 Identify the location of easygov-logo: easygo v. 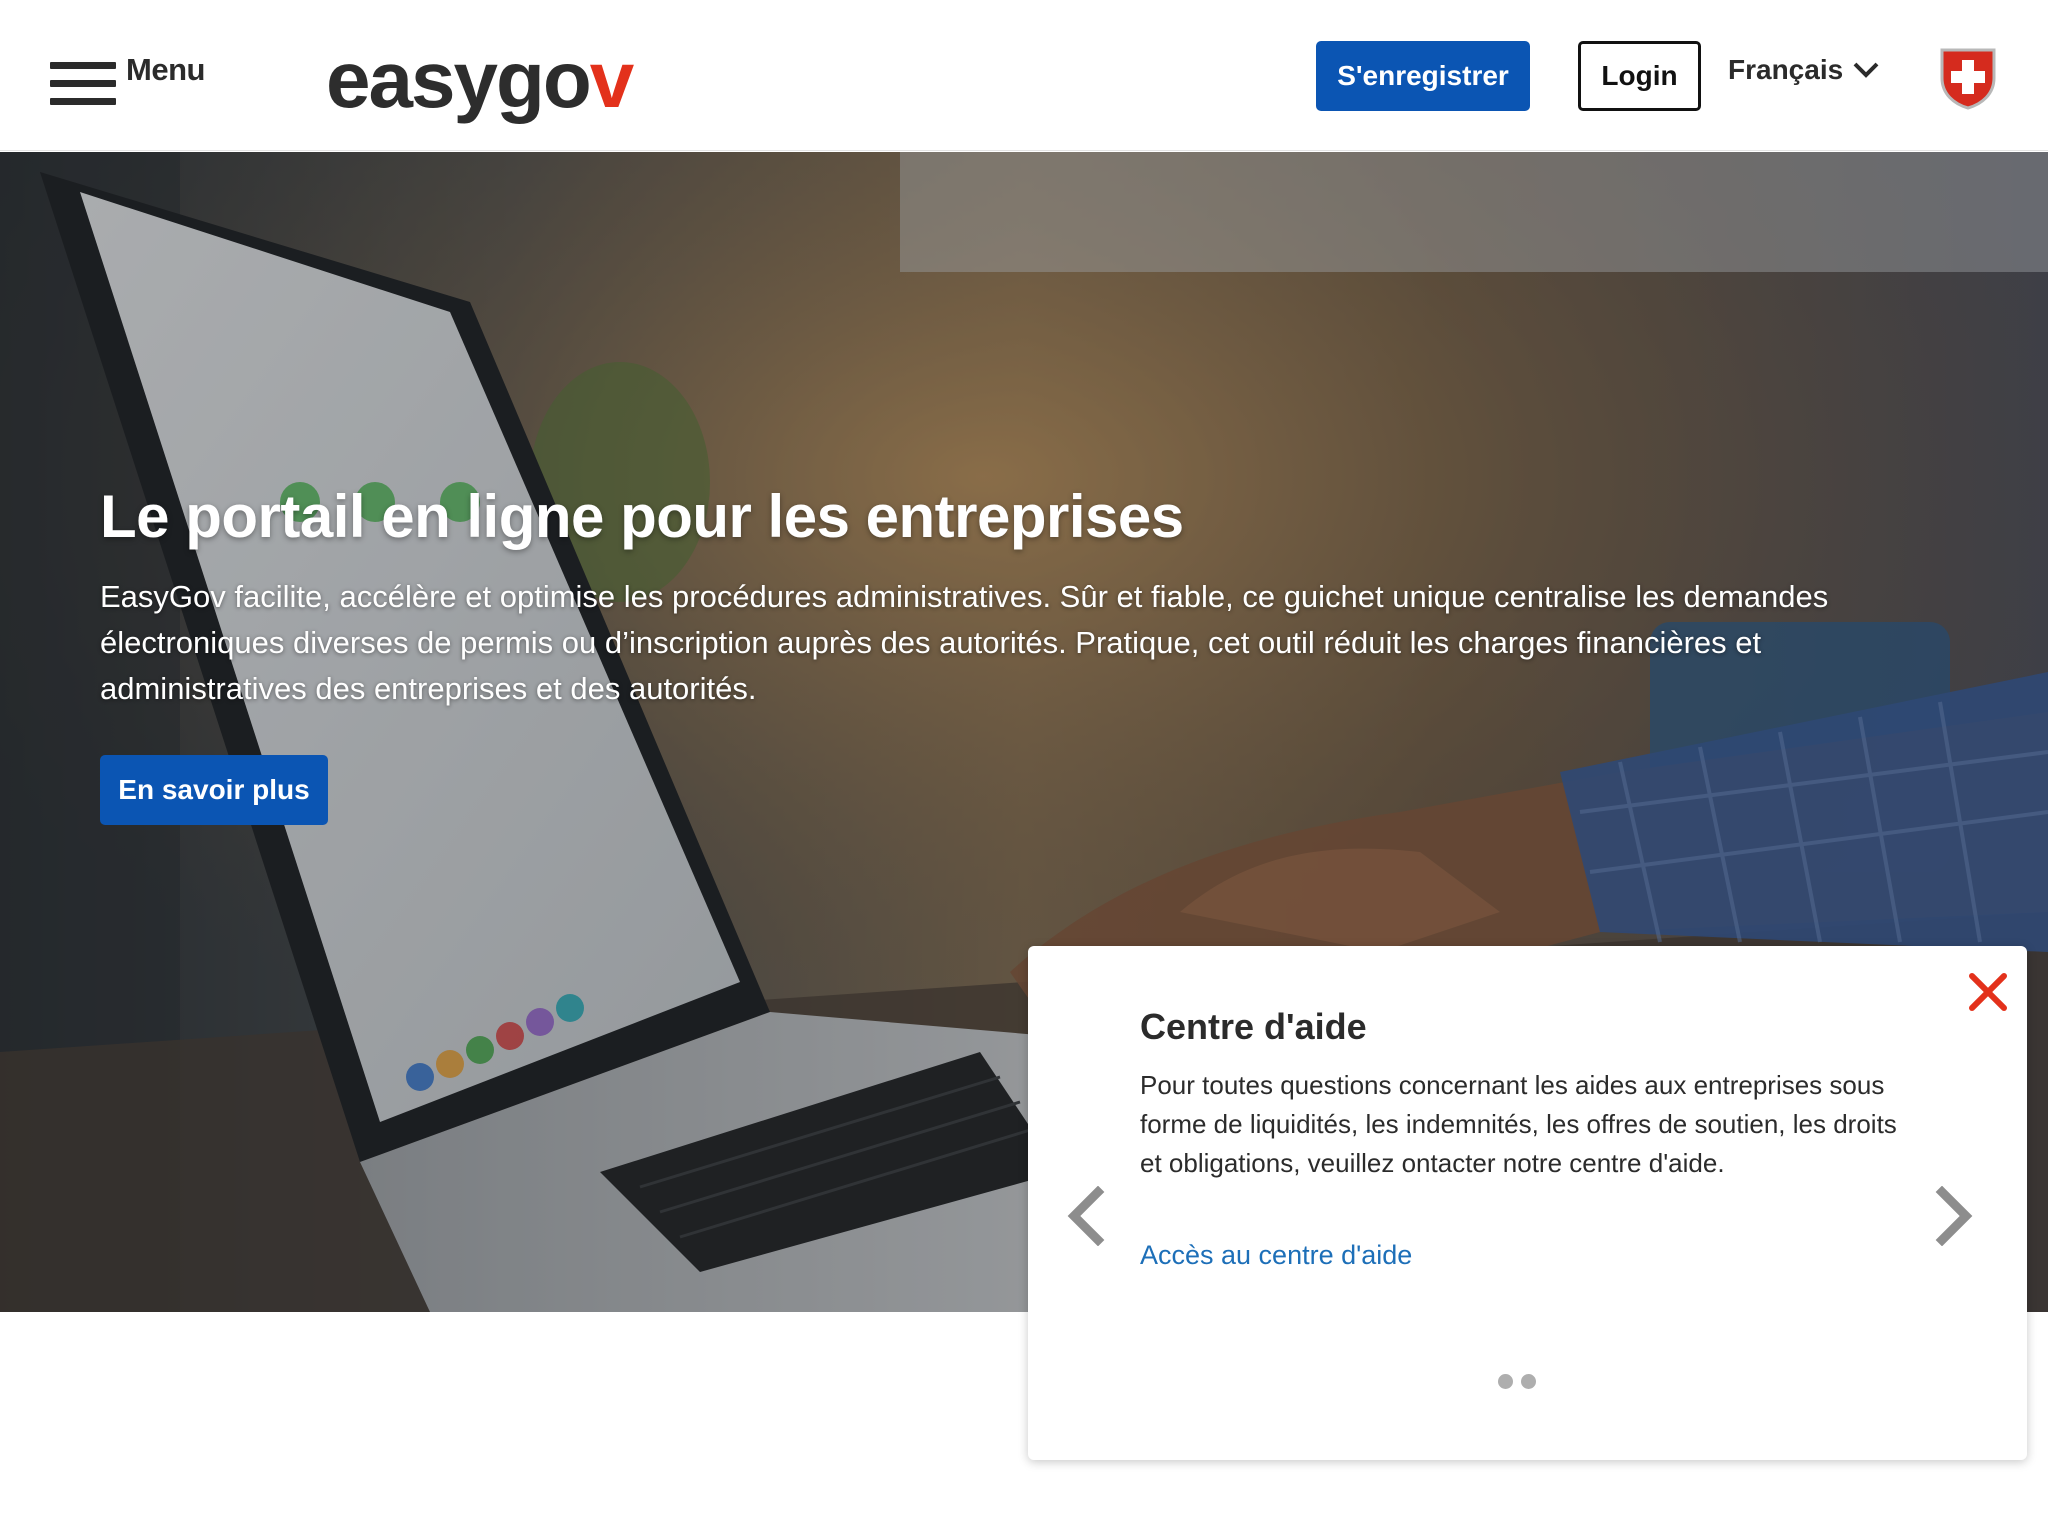
(480, 77).